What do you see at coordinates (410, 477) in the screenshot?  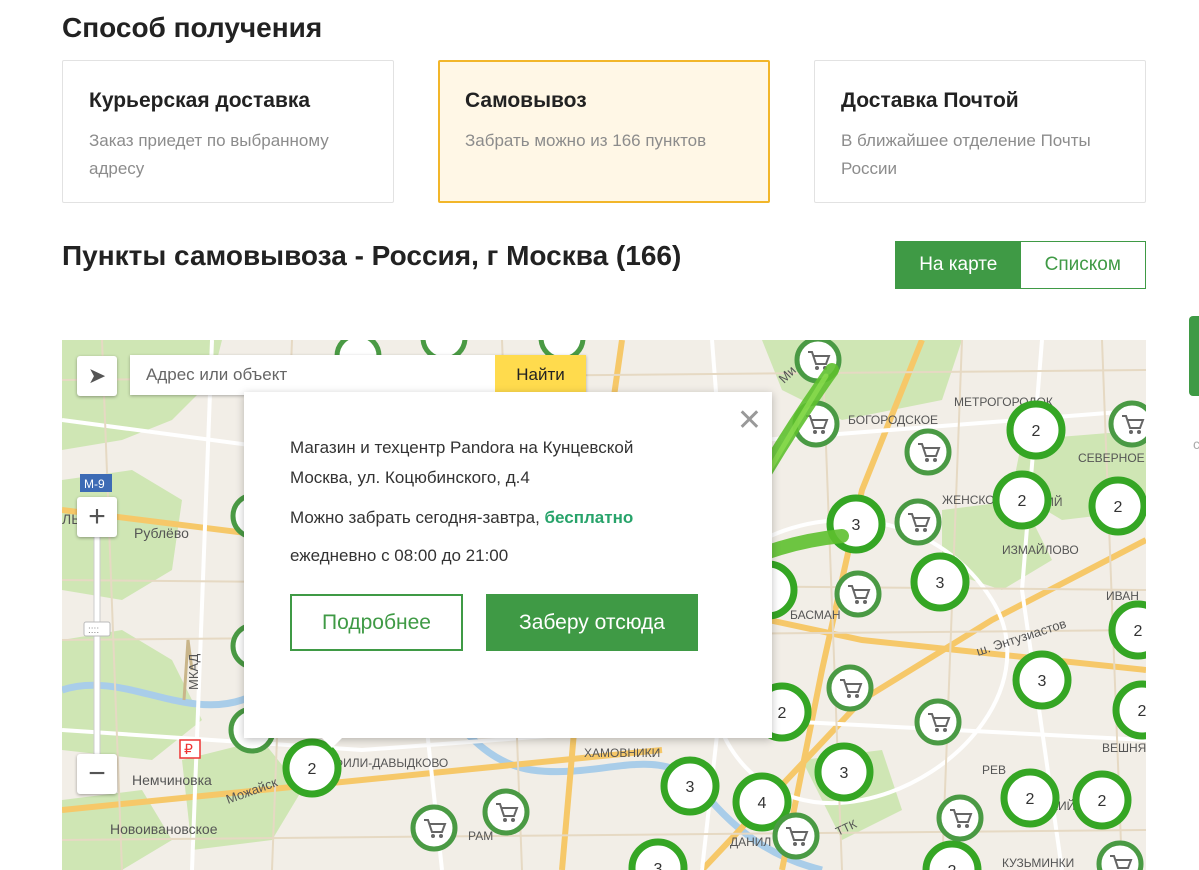 I see `point-address: Москва, ул. Коцюбинского, д.4` at bounding box center [410, 477].